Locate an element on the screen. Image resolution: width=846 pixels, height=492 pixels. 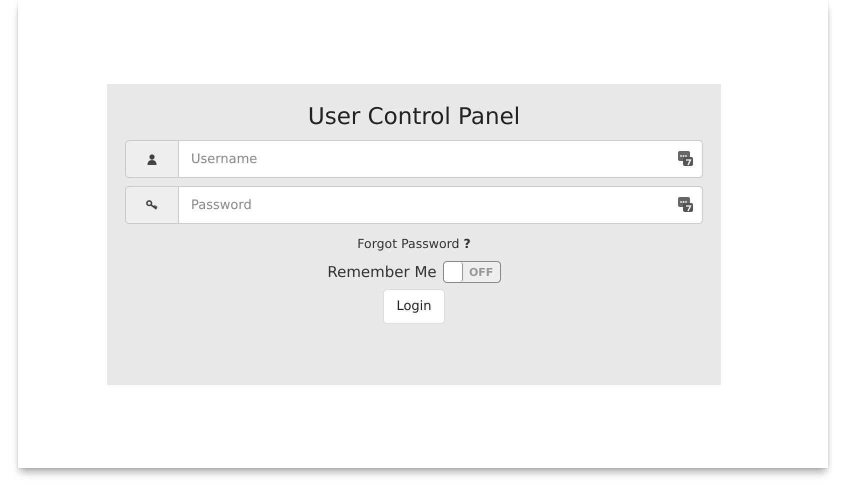
input-field: Username is located at coordinates (441, 159).